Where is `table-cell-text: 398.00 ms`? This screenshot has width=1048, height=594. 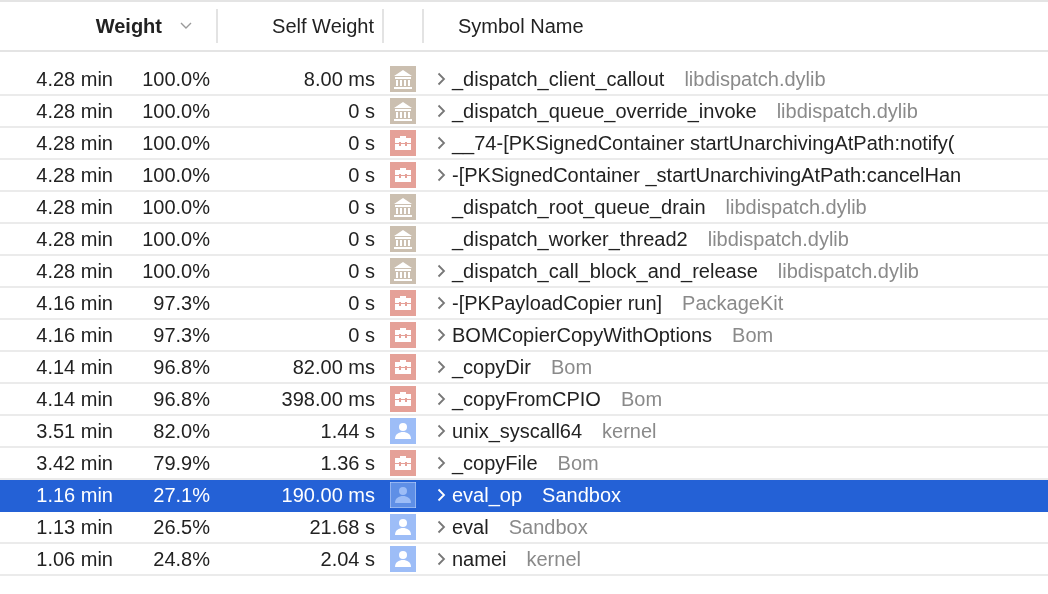
table-cell-text: 398.00 ms is located at coordinates (327, 399).